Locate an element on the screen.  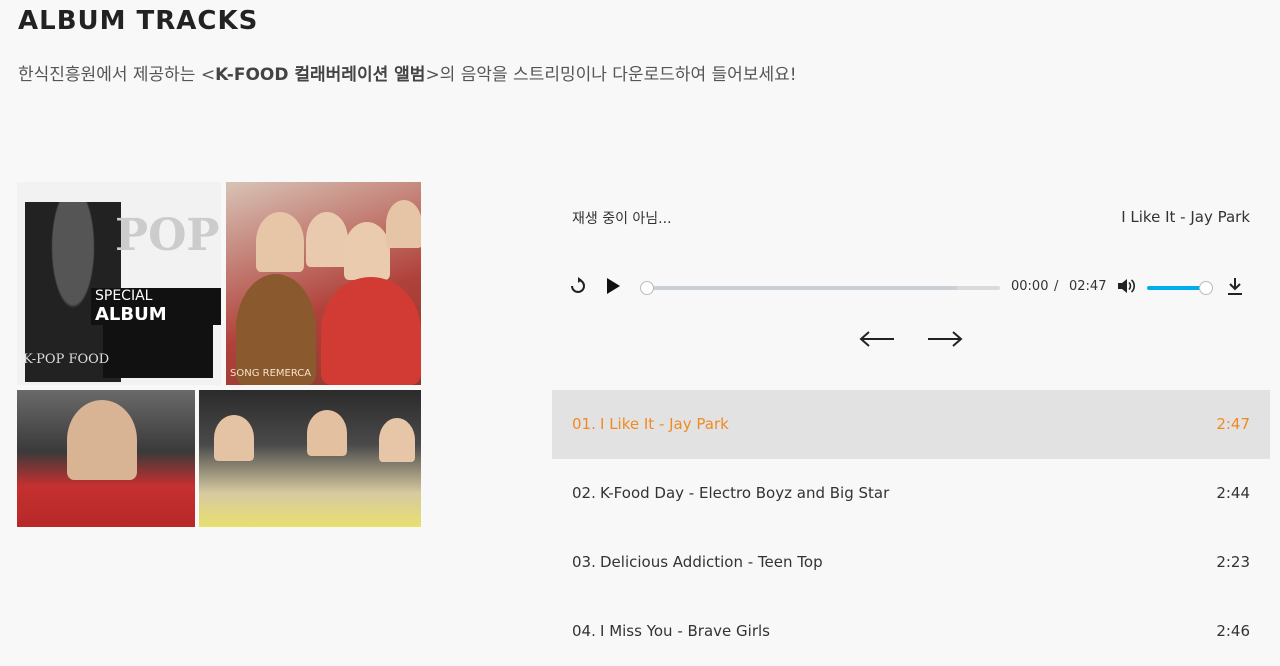
subtitle-album-name: K-FOOD 컬래버레이션 앨범 is located at coordinates (320, 75).